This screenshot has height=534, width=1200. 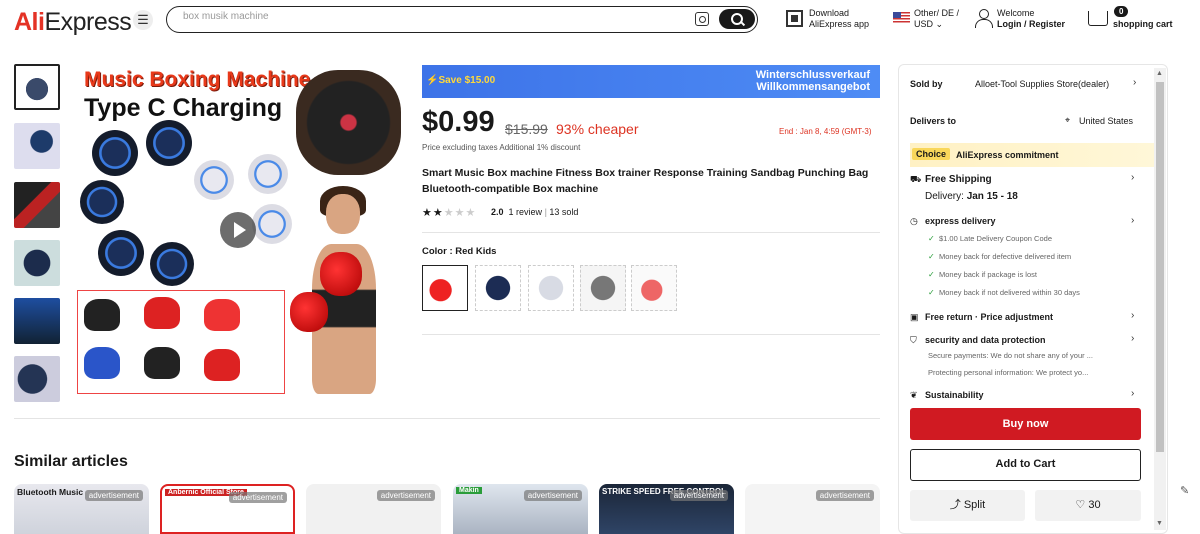 What do you see at coordinates (461, 80) in the screenshot?
I see `save-amount: ⚡Save $15.00` at bounding box center [461, 80].